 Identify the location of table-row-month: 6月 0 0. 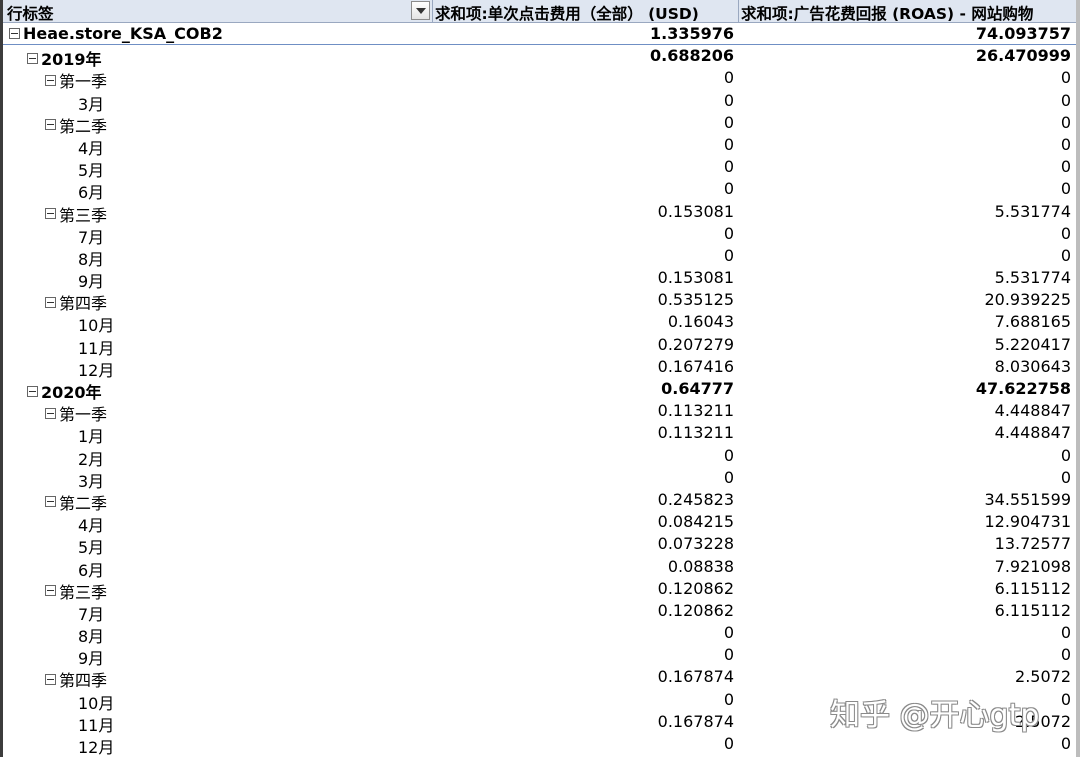
(539, 190).